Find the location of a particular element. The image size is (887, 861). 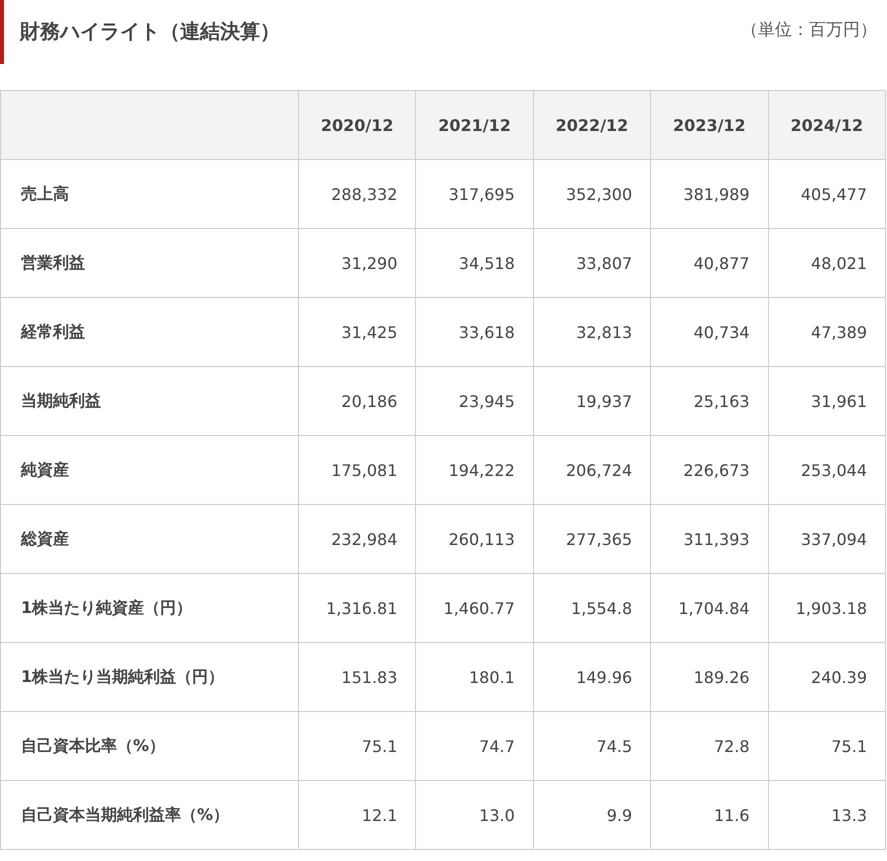

table-cell: 40,877 is located at coordinates (709, 263).